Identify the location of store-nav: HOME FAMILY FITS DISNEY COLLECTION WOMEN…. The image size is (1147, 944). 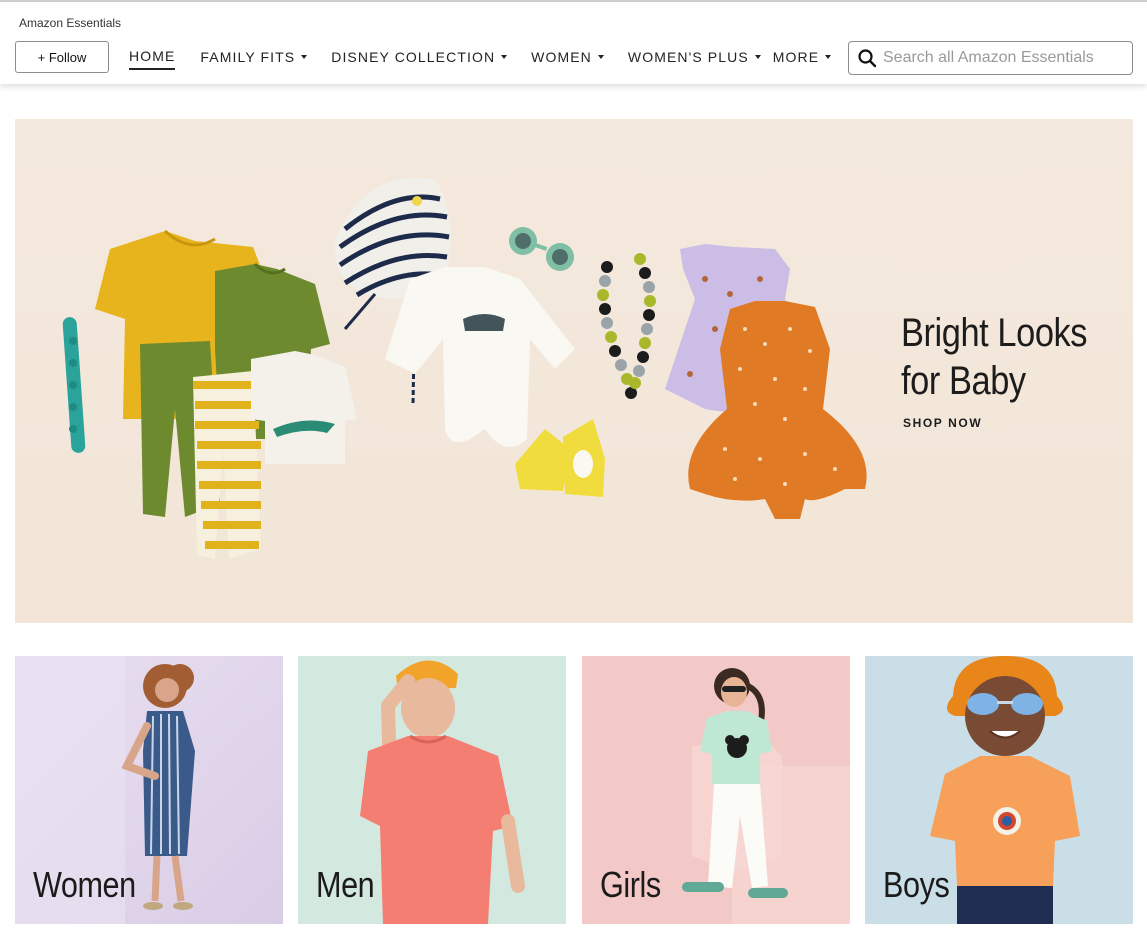
(480, 59).